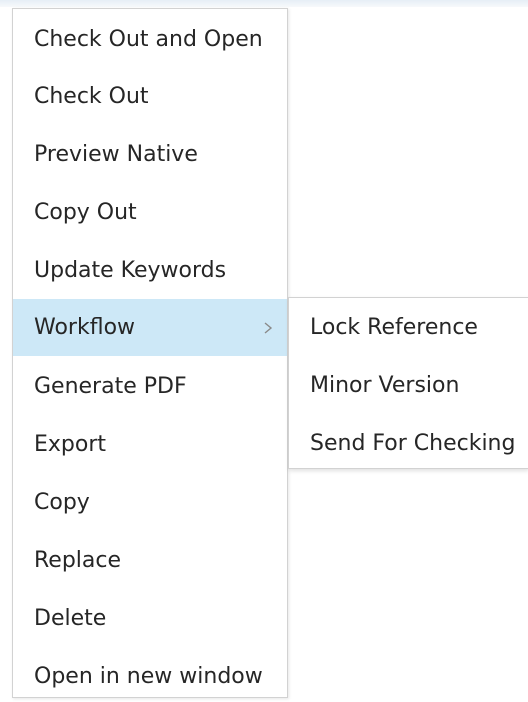 The width and height of the screenshot is (528, 702). I want to click on menu-item-label: Generate PDF, so click(110, 386).